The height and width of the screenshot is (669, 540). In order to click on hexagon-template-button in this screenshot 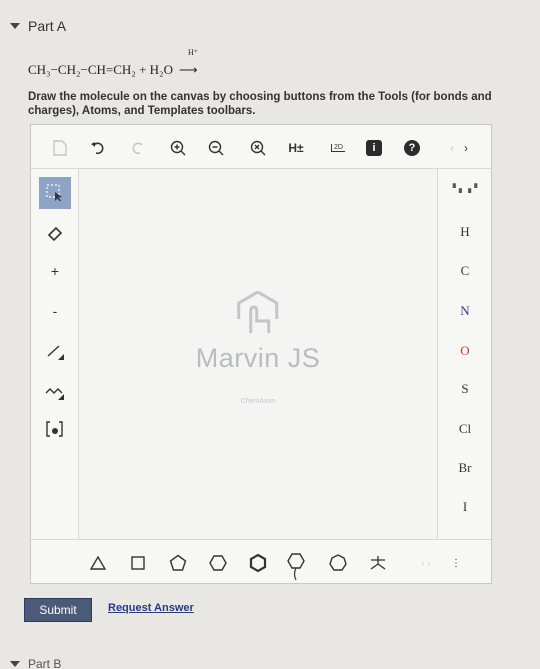, I will do `click(218, 563)`.